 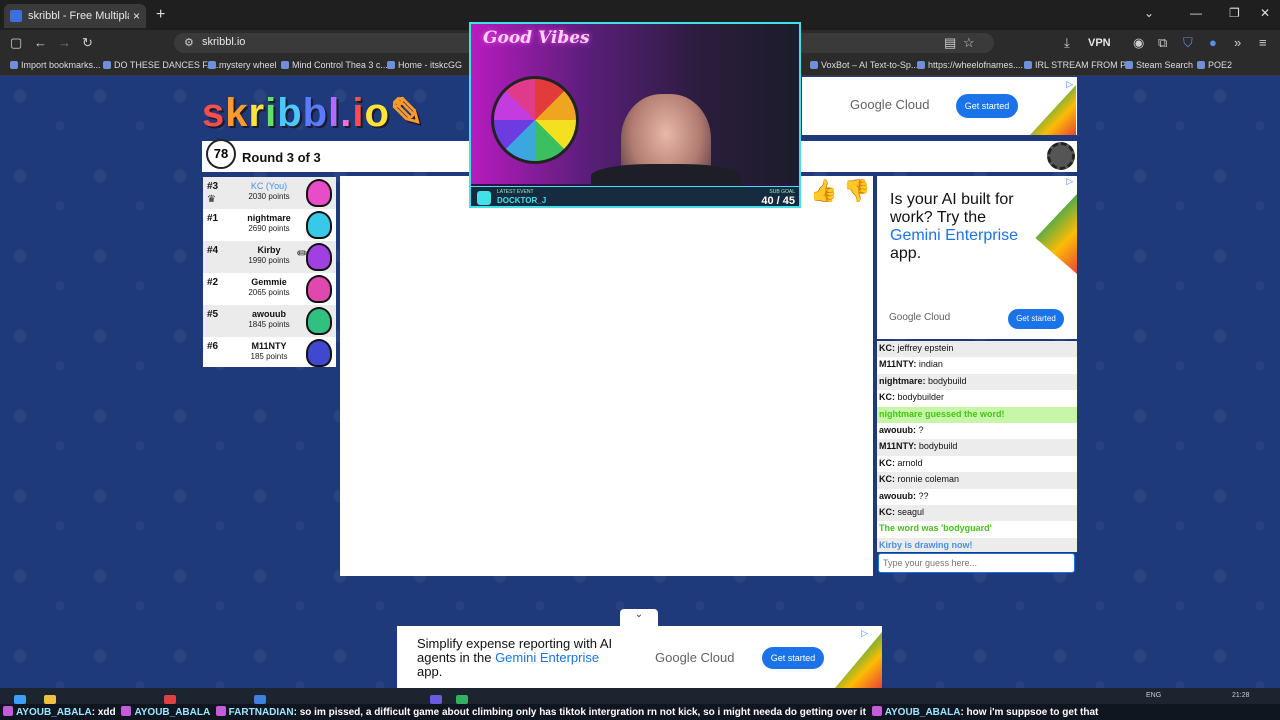 What do you see at coordinates (1138, 43) in the screenshot?
I see `account-icon: ◉` at bounding box center [1138, 43].